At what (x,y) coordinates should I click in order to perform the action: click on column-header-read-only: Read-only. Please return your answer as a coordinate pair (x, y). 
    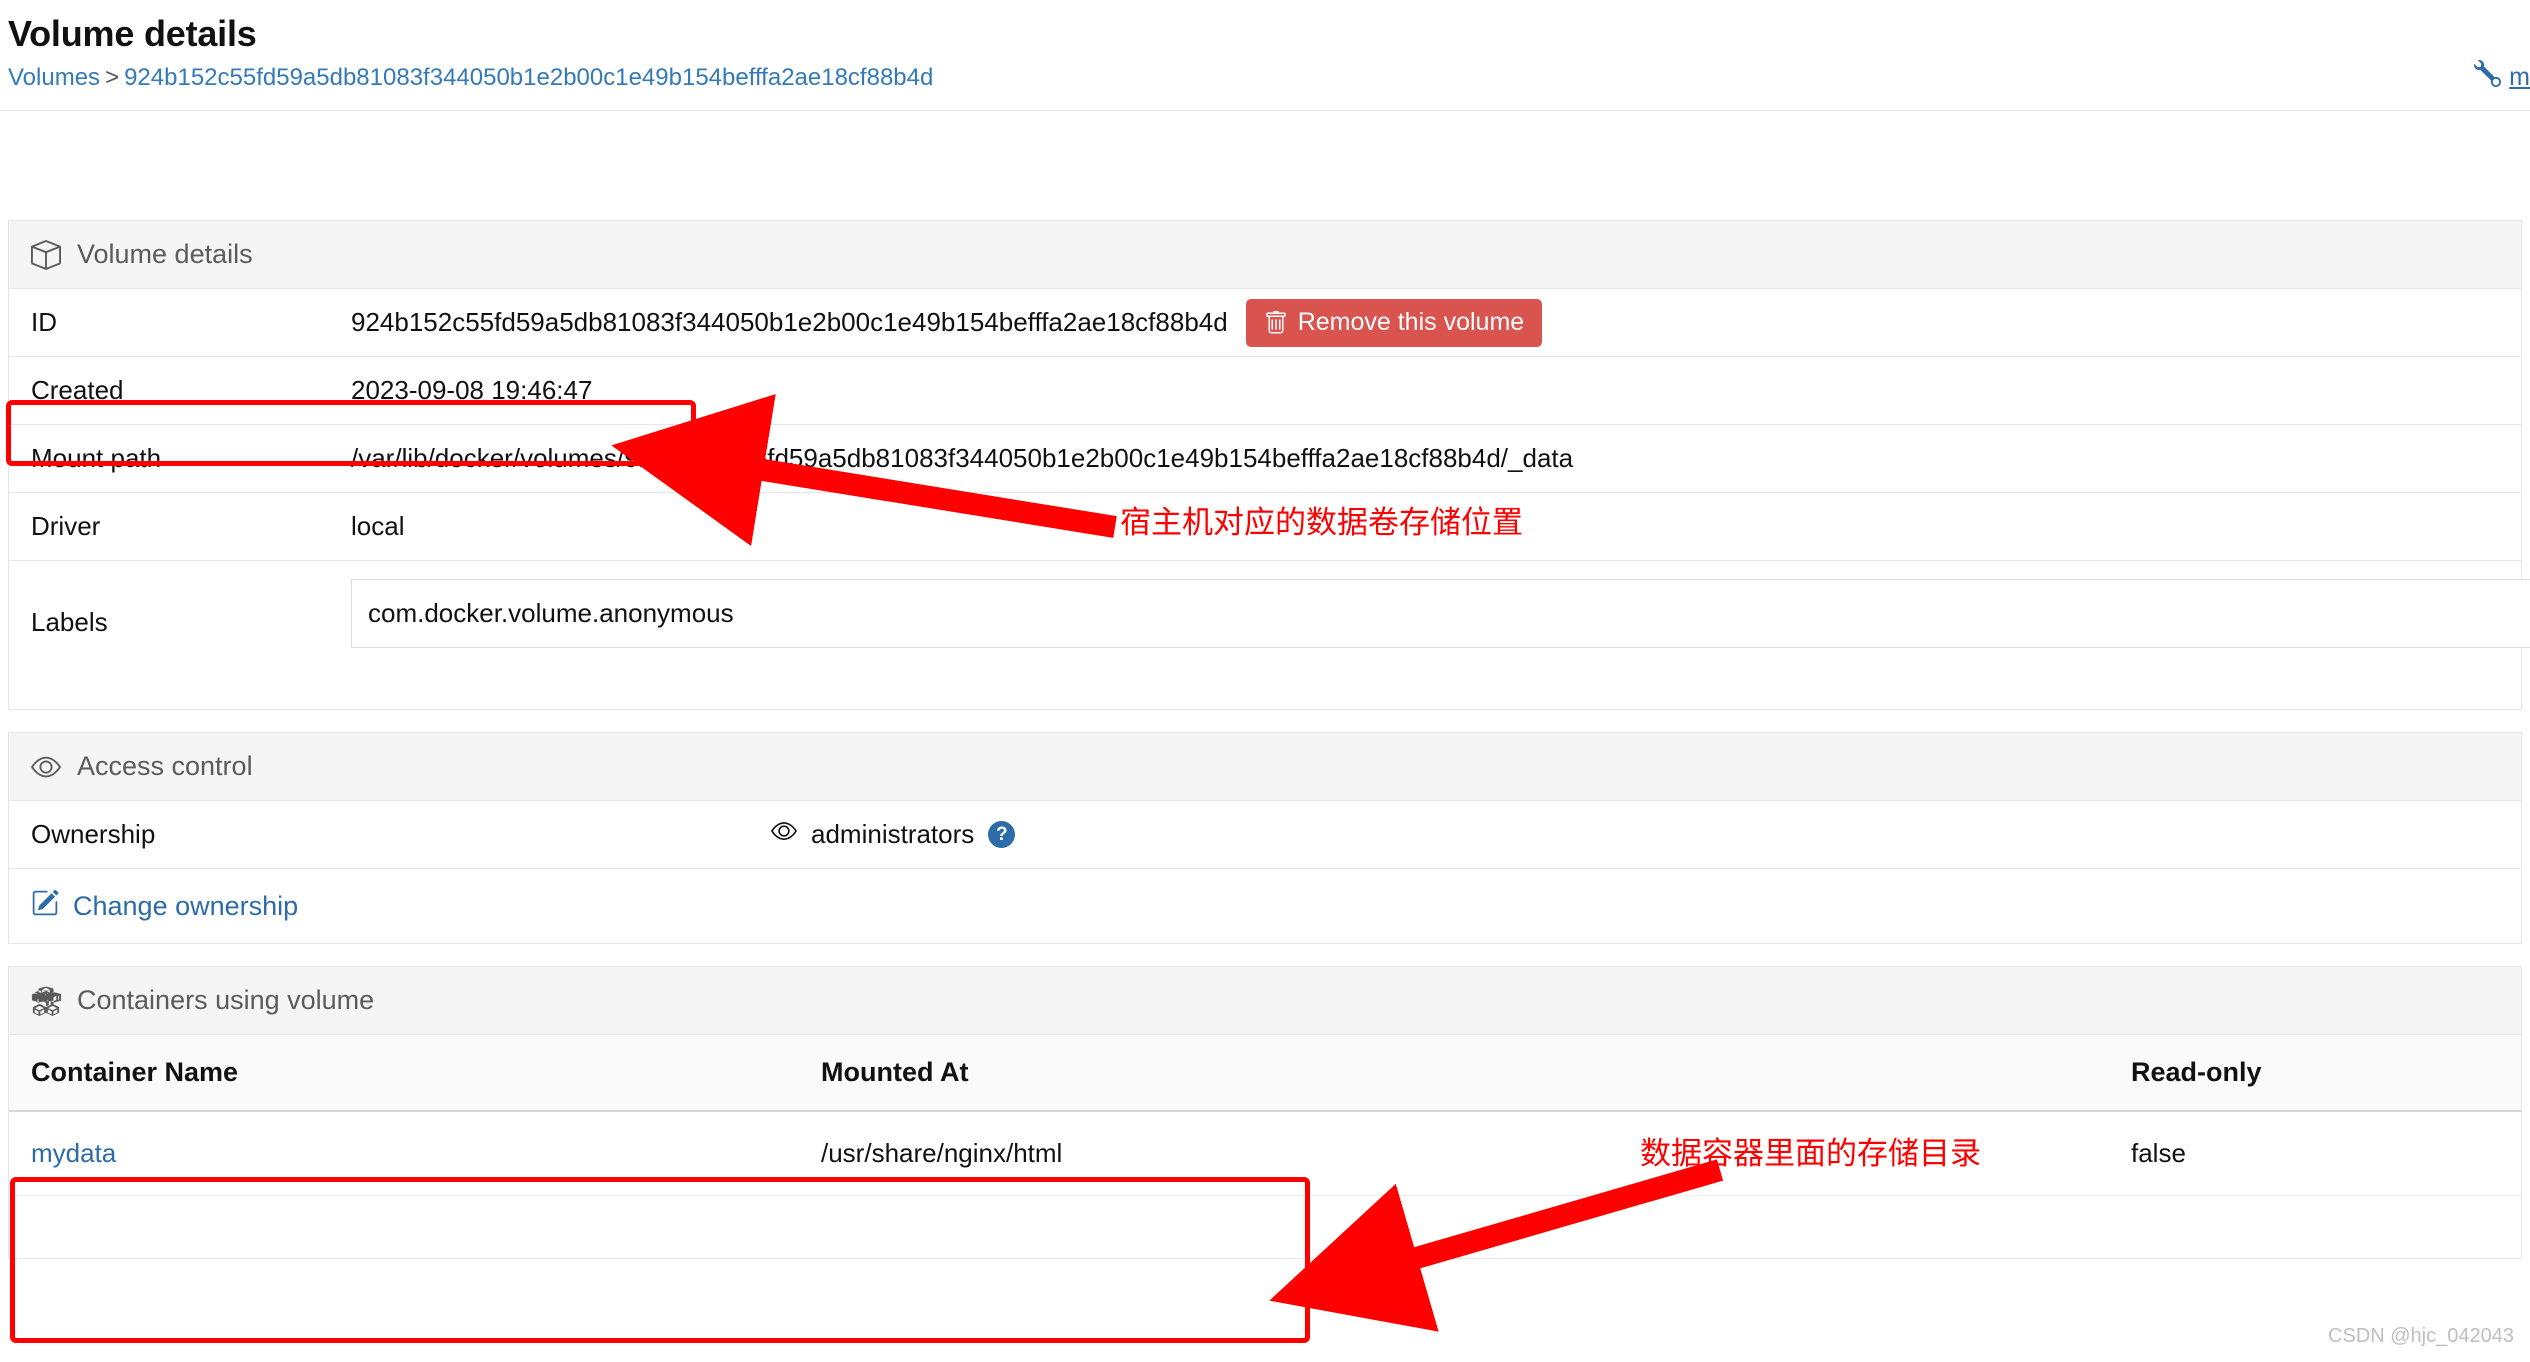
    Looking at the image, I should click on (2315, 1074).